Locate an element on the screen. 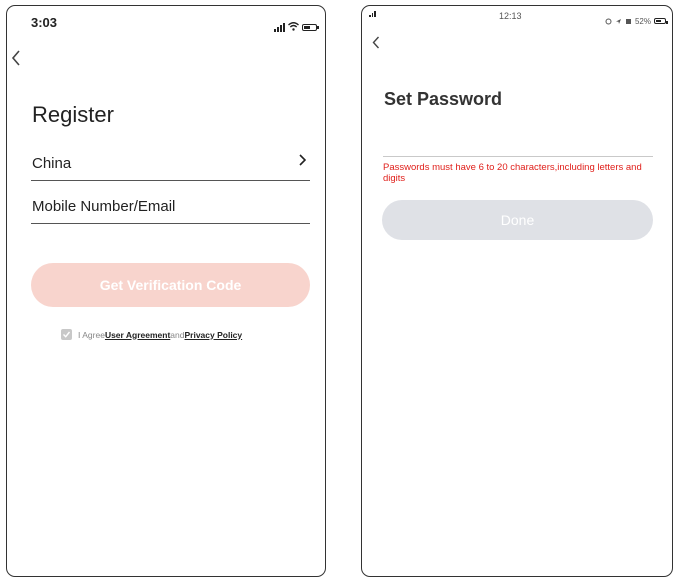 The width and height of the screenshot is (673, 578). status-bar: 12:13 52% is located at coordinates (517, 21).